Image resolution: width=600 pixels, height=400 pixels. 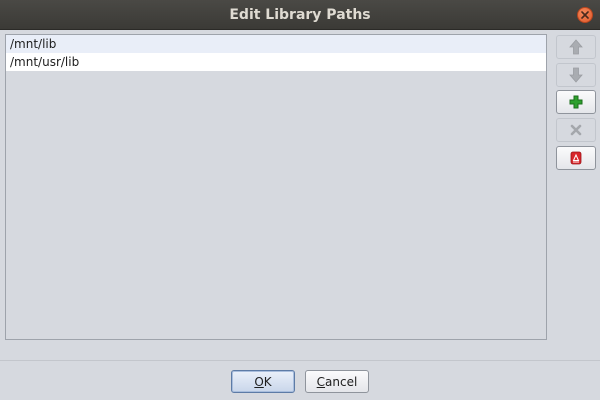 What do you see at coordinates (276, 44) in the screenshot?
I see `list-item: /mnt/lib` at bounding box center [276, 44].